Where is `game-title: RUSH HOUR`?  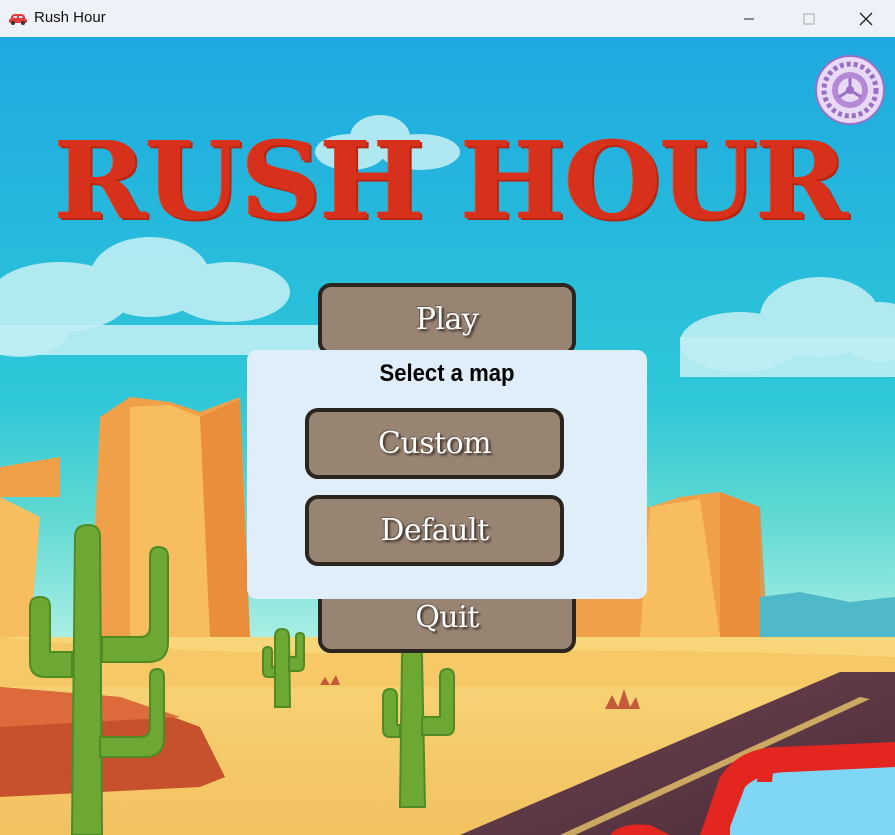
game-title: RUSH HOUR is located at coordinates (451, 181).